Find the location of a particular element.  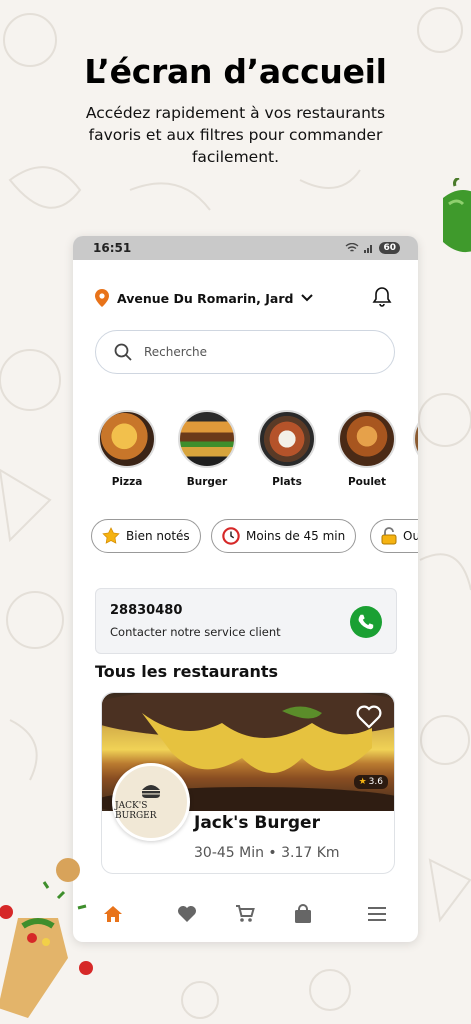

search-input: Recherche is located at coordinates (175, 352).